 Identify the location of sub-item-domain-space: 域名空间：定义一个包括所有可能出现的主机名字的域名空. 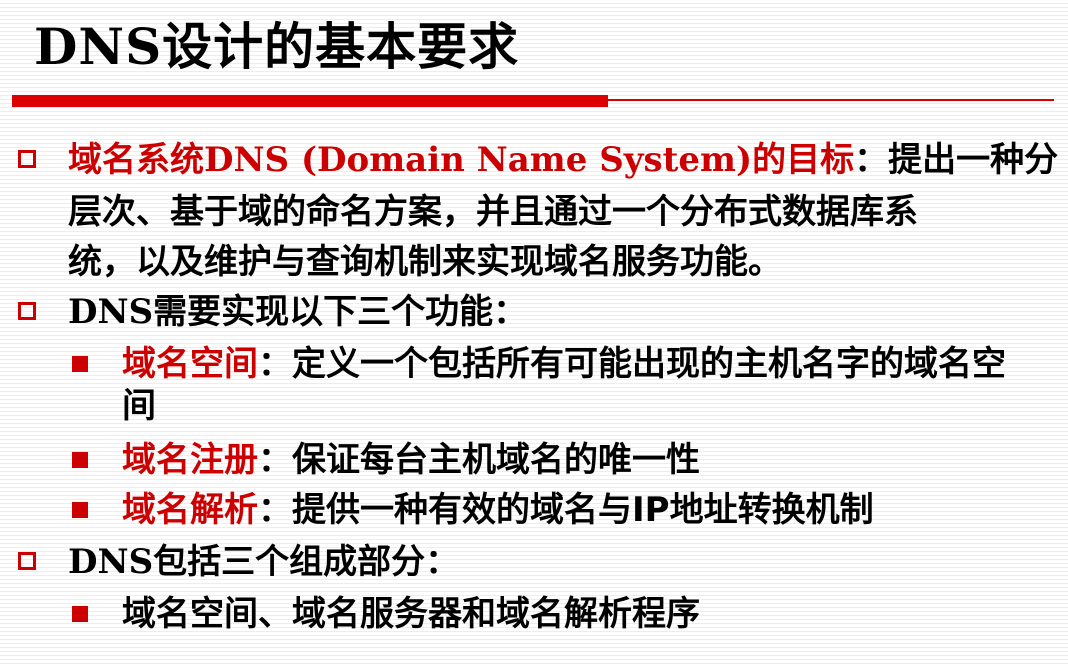
(564, 364).